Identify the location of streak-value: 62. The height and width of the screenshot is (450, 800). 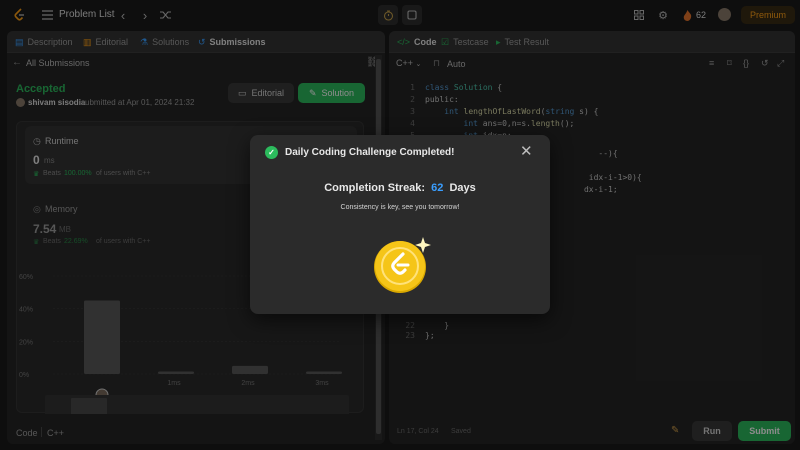
(437, 188).